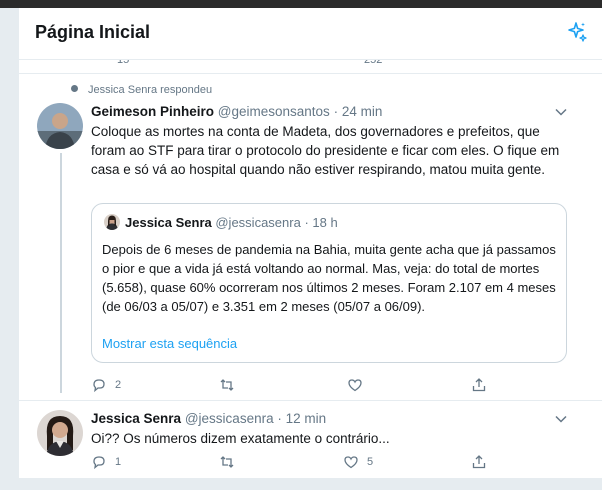  Describe the element at coordinates (321, 222) in the screenshot. I see `quoted-tweet-time: · 18 h` at that location.